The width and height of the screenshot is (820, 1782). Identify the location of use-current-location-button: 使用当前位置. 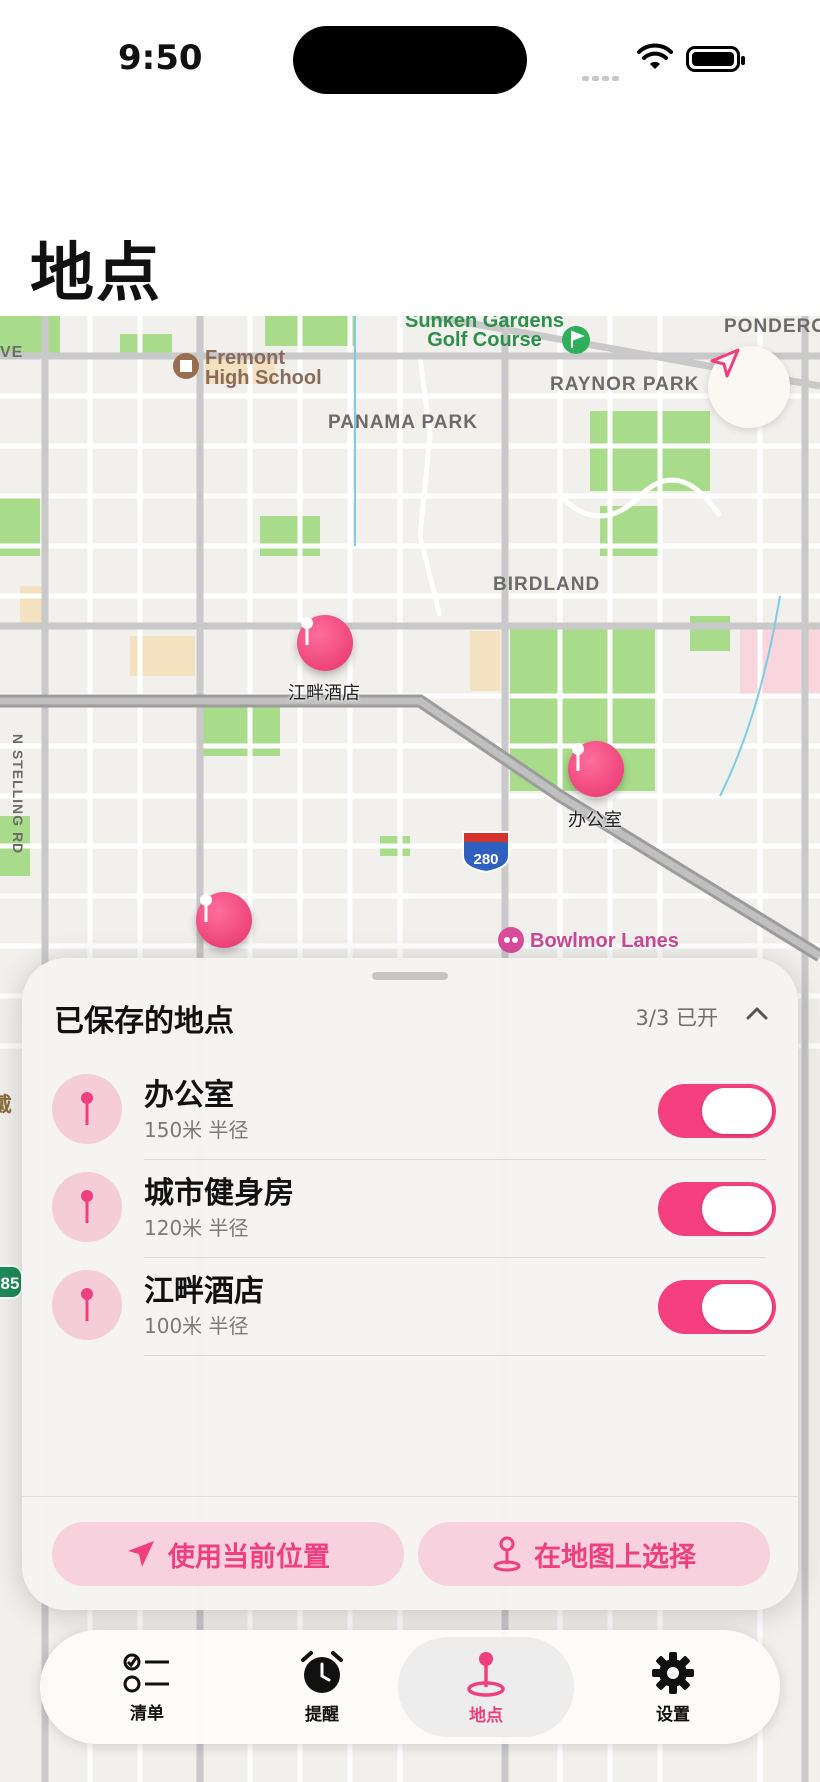
(228, 1554).